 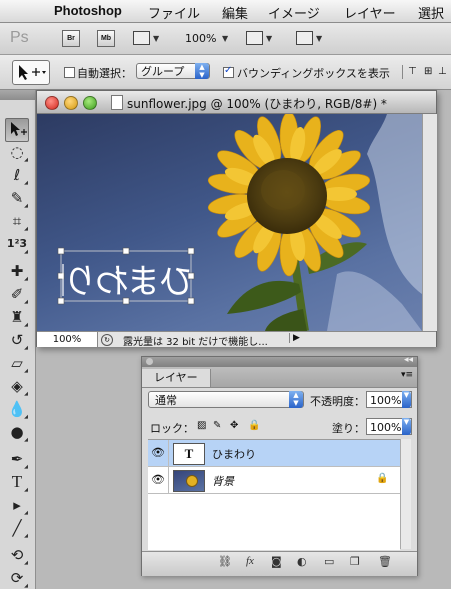 What do you see at coordinates (17, 95) in the screenshot?
I see `tools-panel-grip` at bounding box center [17, 95].